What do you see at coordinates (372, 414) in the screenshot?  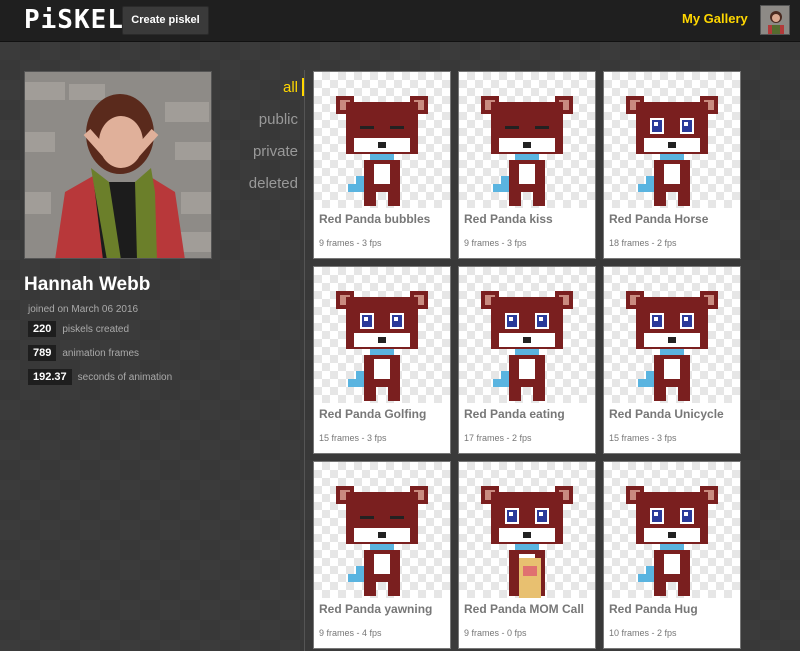 I see `piskel-title: Red Panda Golfing` at bounding box center [372, 414].